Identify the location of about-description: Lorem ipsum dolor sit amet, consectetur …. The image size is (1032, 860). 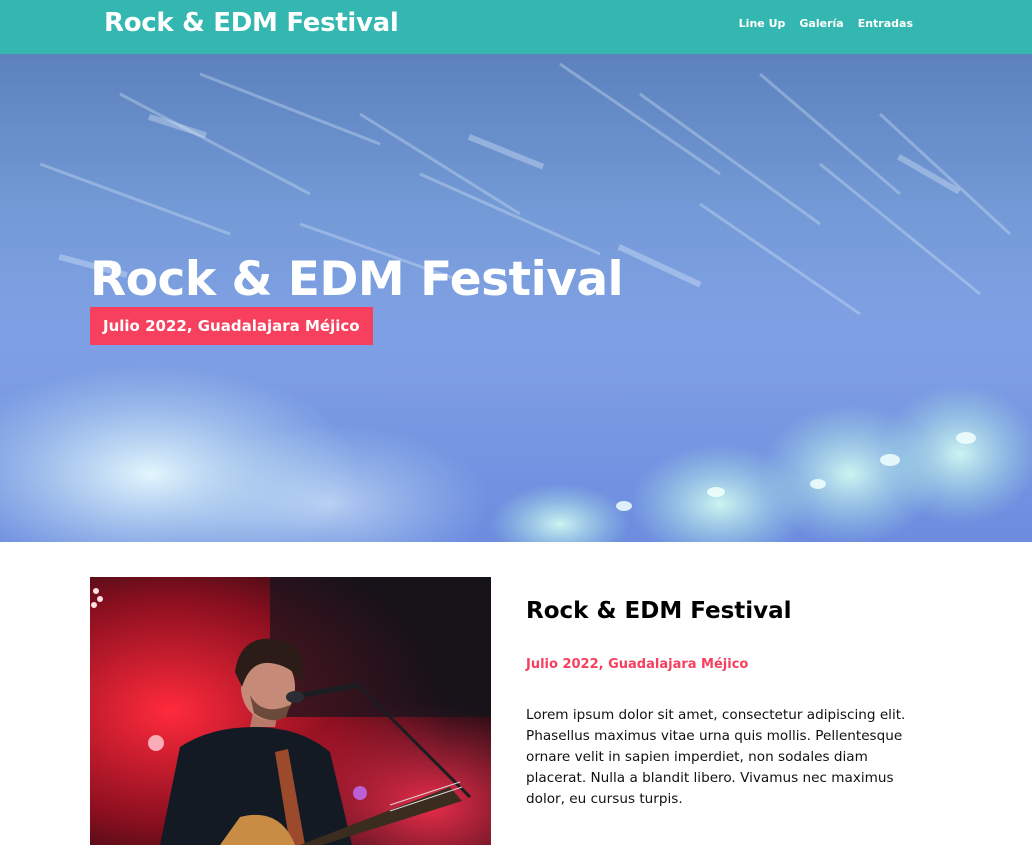
(716, 757).